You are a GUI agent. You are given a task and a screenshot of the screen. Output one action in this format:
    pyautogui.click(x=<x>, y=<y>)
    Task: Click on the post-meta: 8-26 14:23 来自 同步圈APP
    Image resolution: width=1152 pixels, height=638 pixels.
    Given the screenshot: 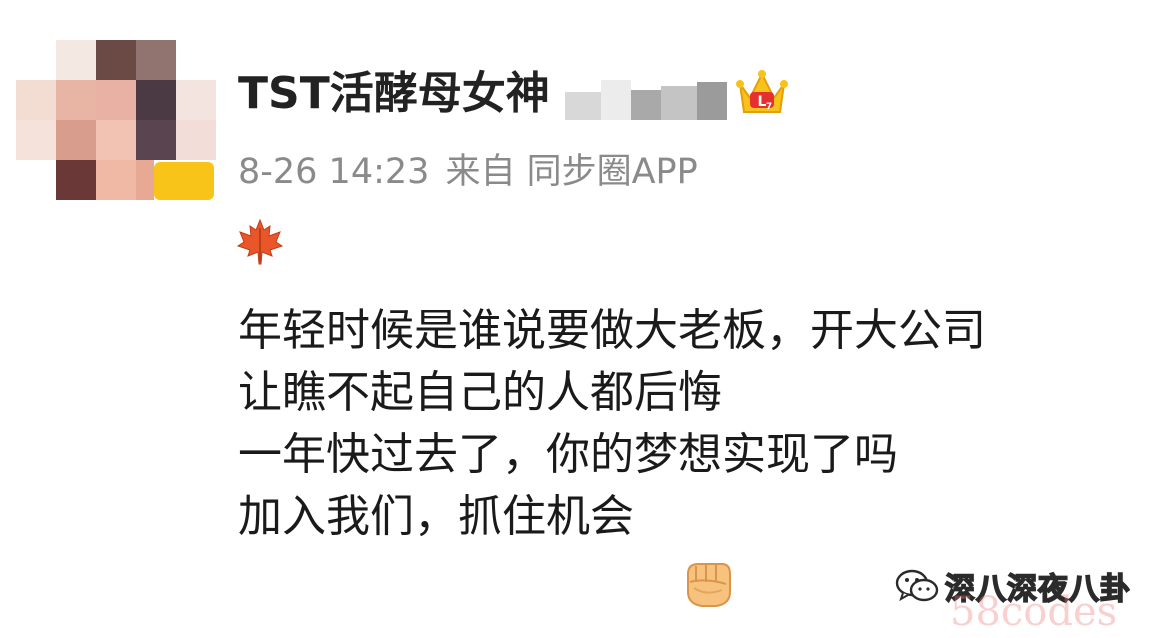 What is the action you would take?
    pyautogui.click(x=476, y=172)
    